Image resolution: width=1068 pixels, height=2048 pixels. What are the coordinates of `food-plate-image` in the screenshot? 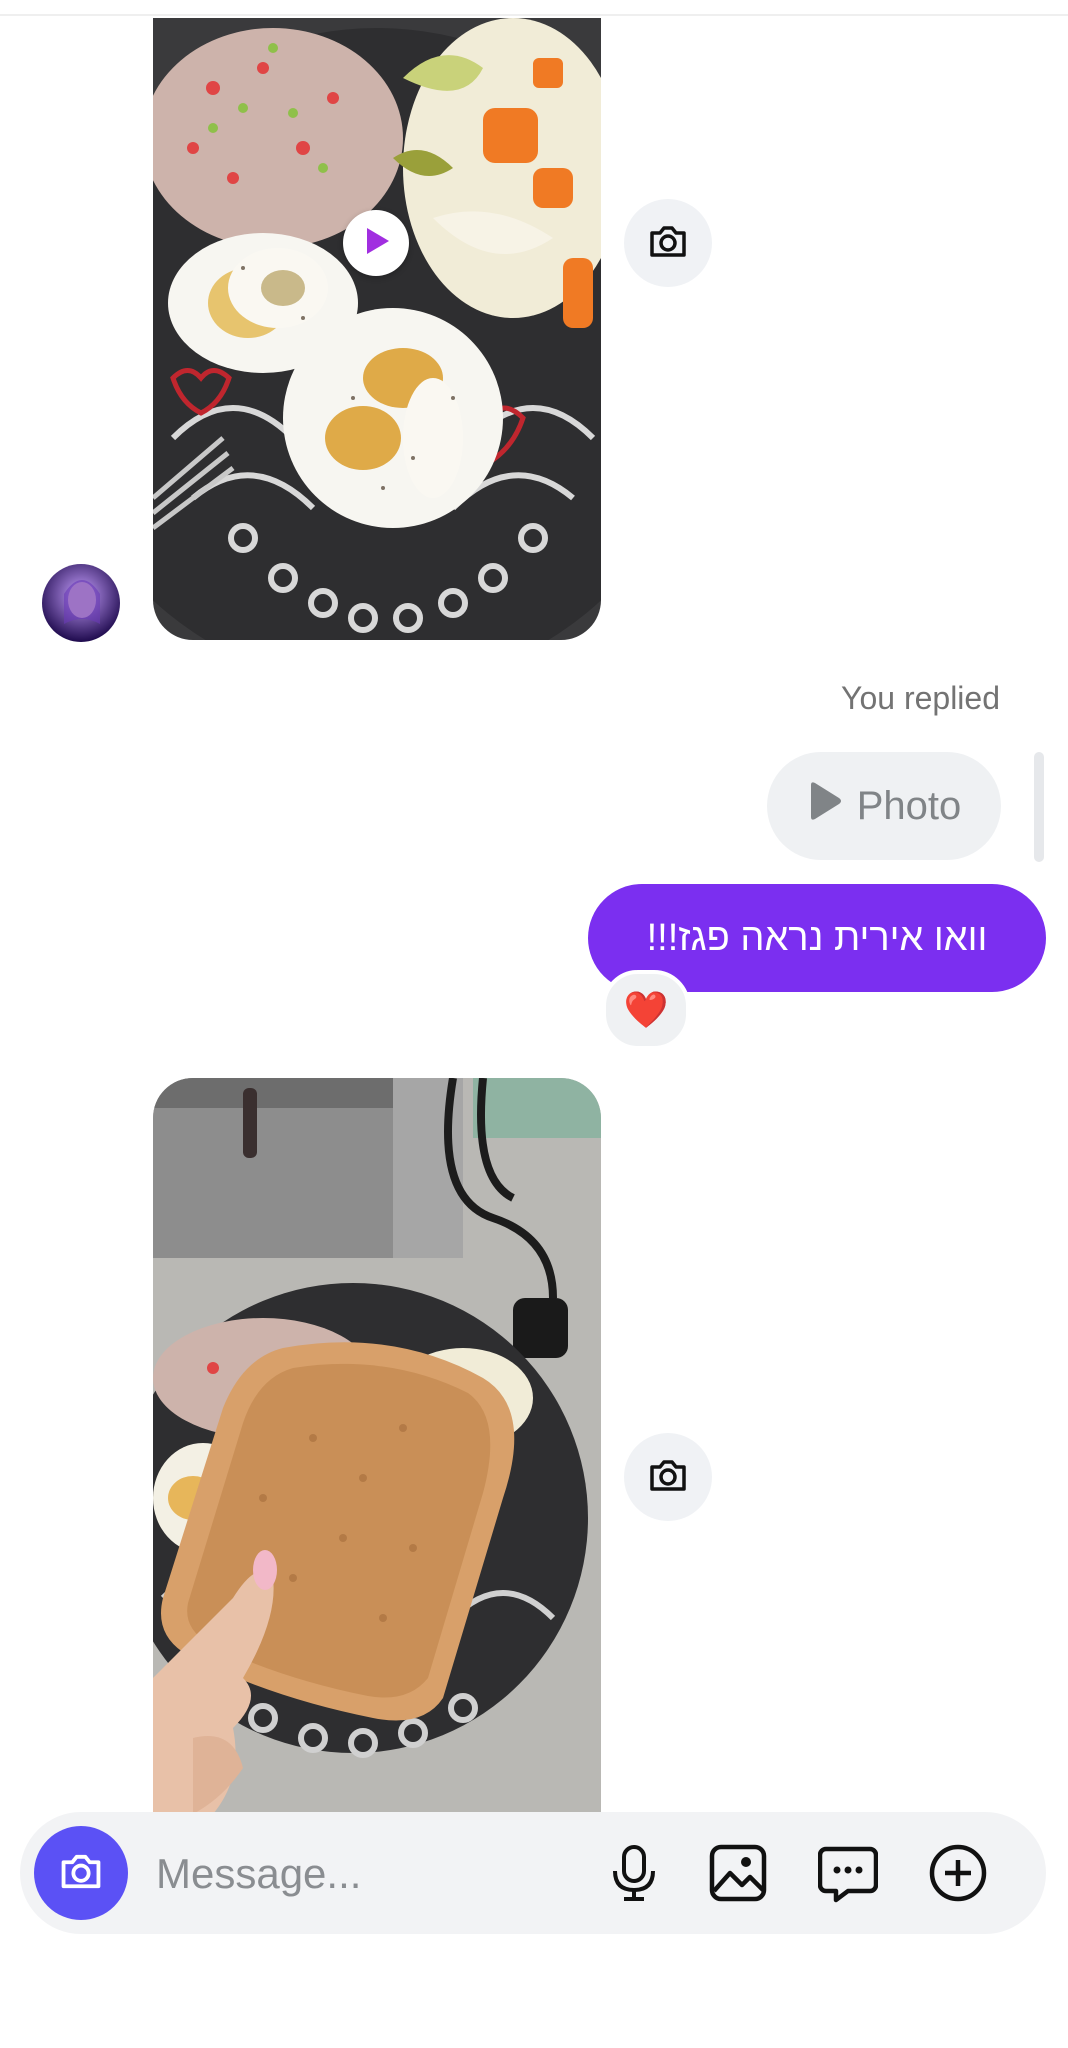 It's located at (377, 329).